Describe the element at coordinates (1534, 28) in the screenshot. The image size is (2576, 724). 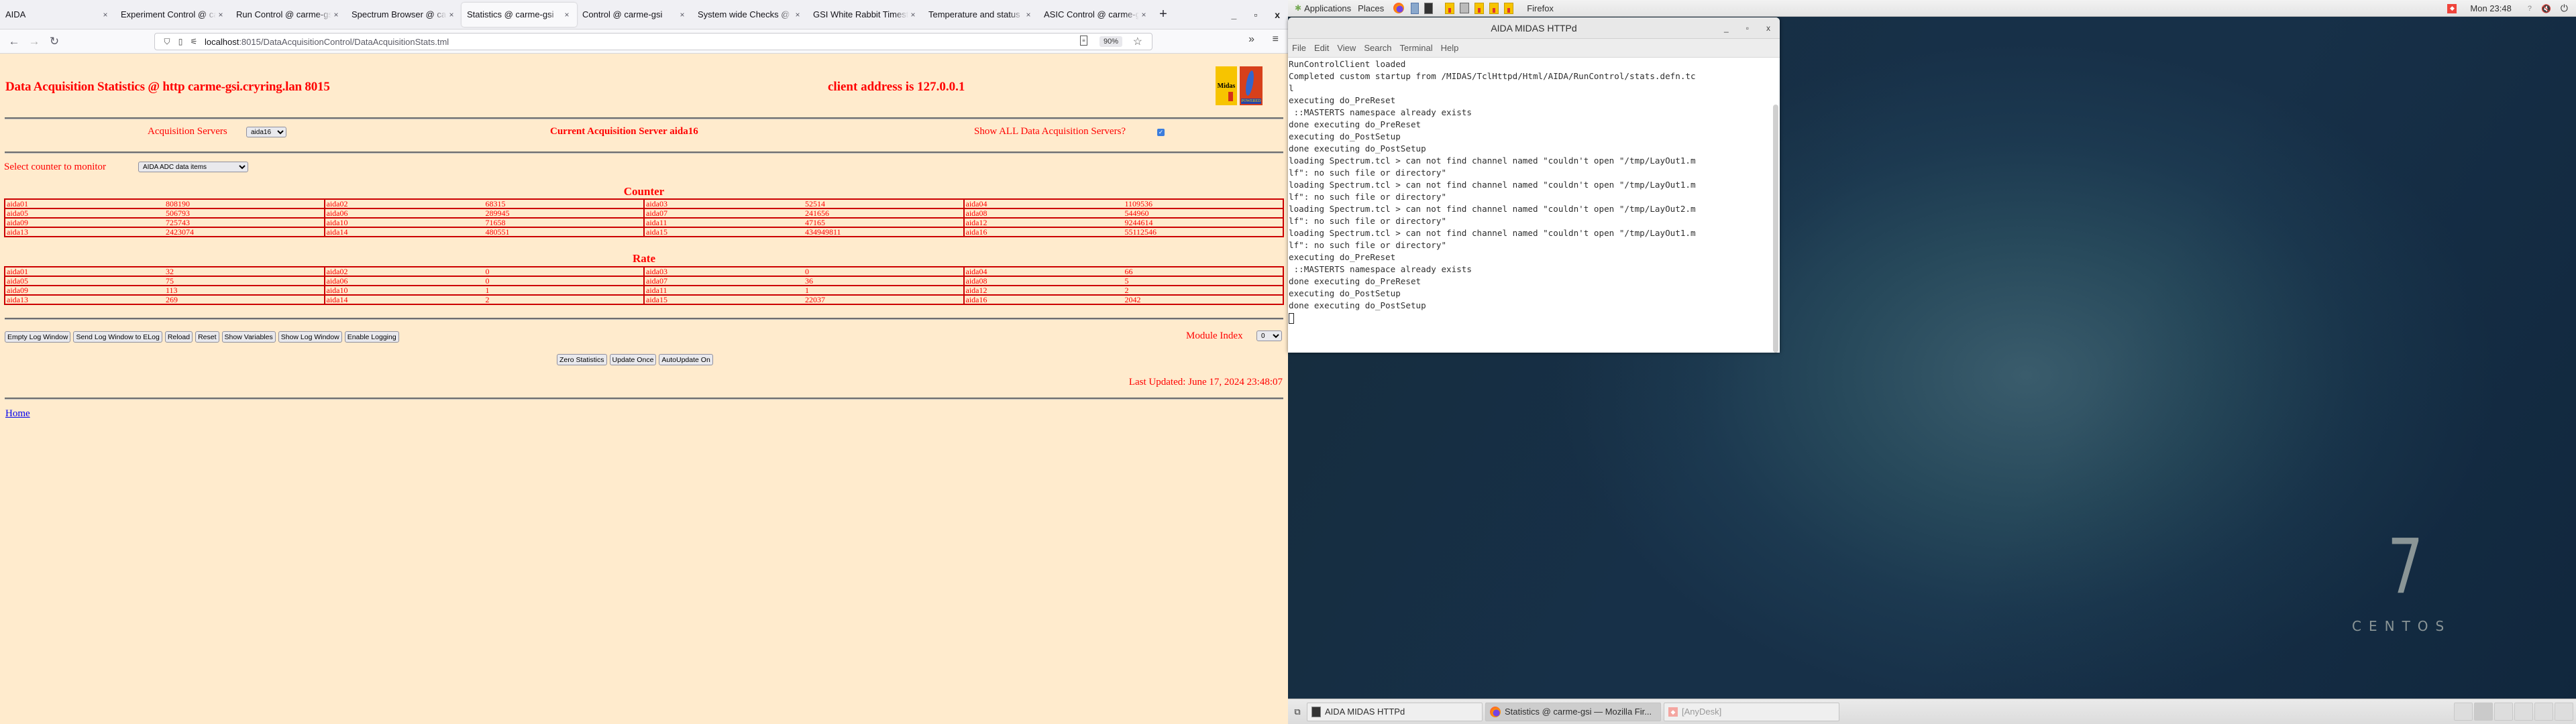
I see `terminal-titlebar: AIDA MIDAS HTTPd _ ▫ x` at that location.